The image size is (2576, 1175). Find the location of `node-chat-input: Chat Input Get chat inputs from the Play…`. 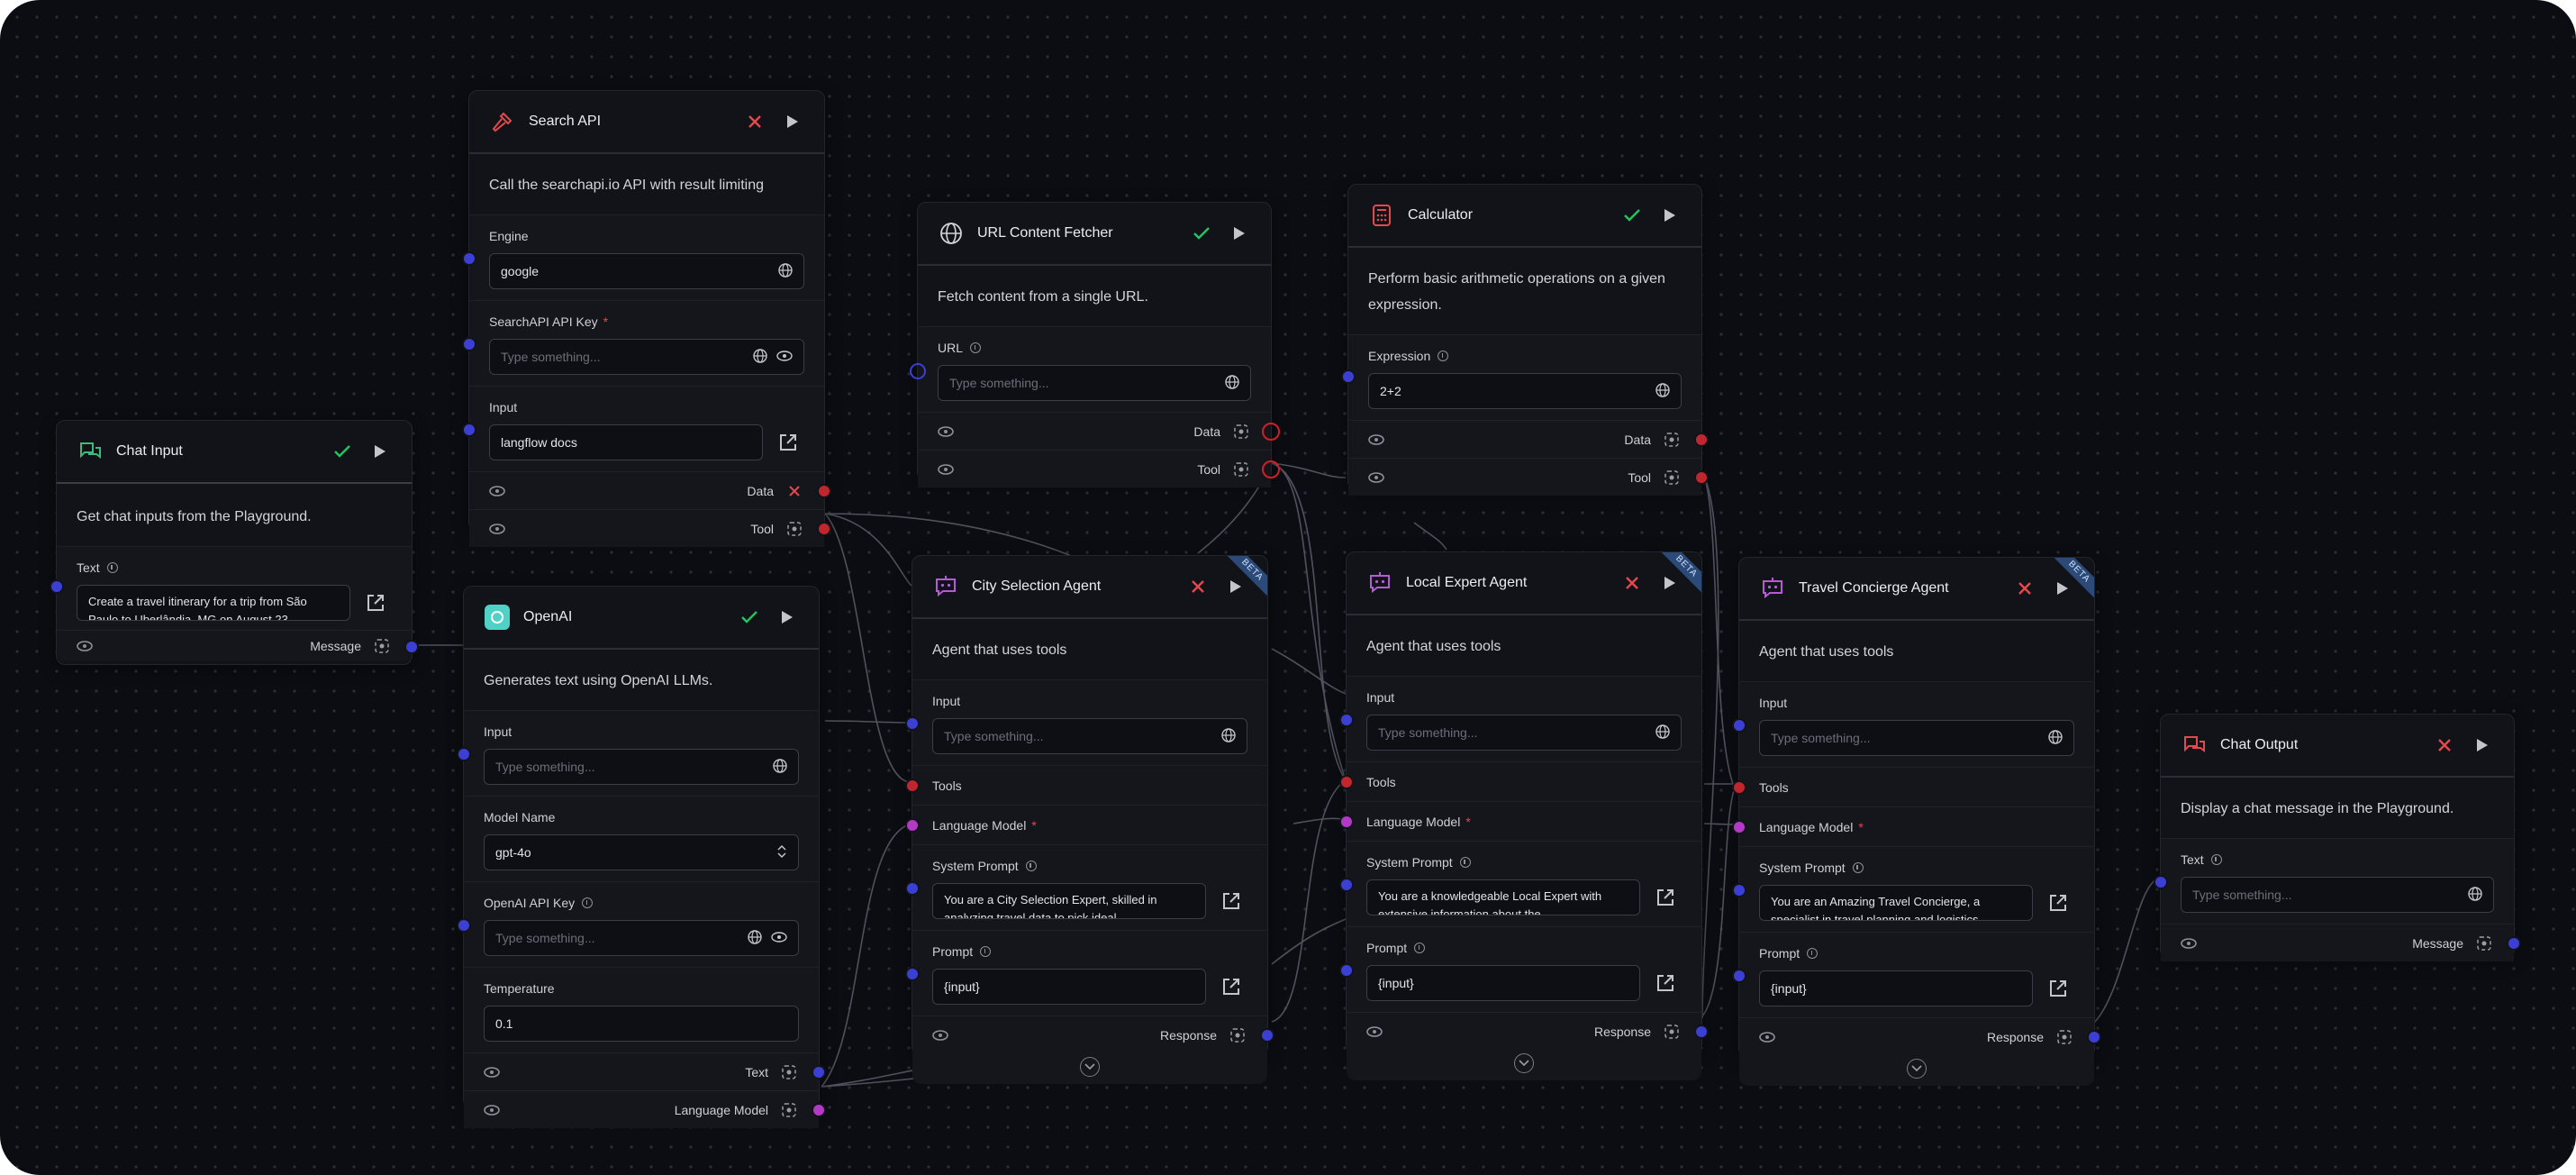

node-chat-input: Chat Input Get chat inputs from the Play… is located at coordinates (234, 542).